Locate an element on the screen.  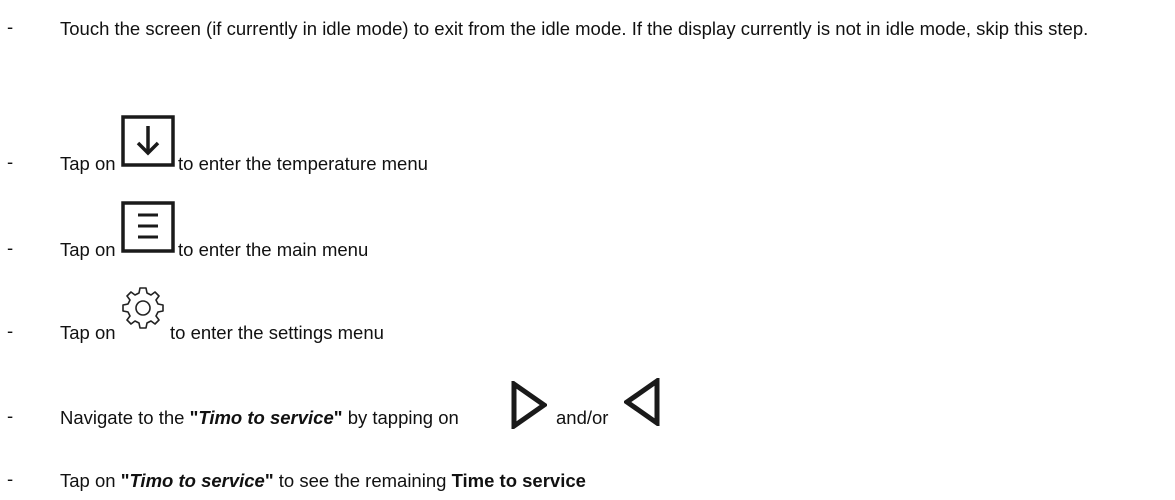
step-3-prefix: Tap on is located at coordinates (88, 249).